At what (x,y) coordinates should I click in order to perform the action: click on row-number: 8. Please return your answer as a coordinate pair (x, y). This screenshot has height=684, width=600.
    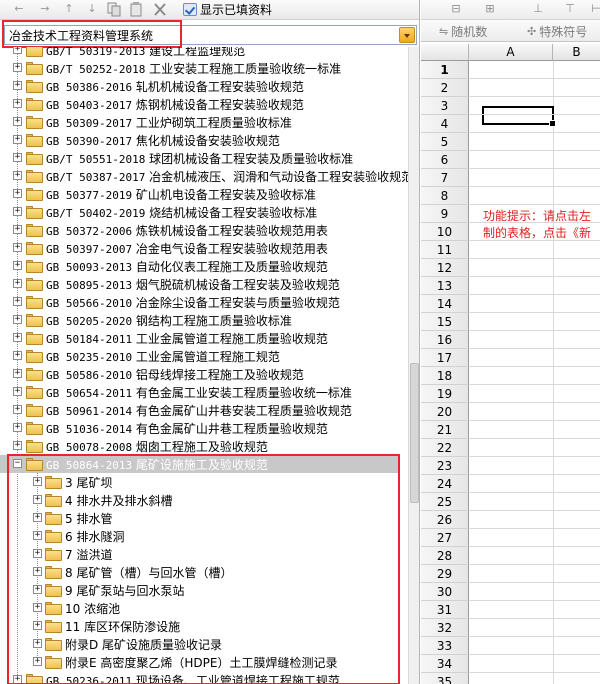
    Looking at the image, I should click on (445, 196).